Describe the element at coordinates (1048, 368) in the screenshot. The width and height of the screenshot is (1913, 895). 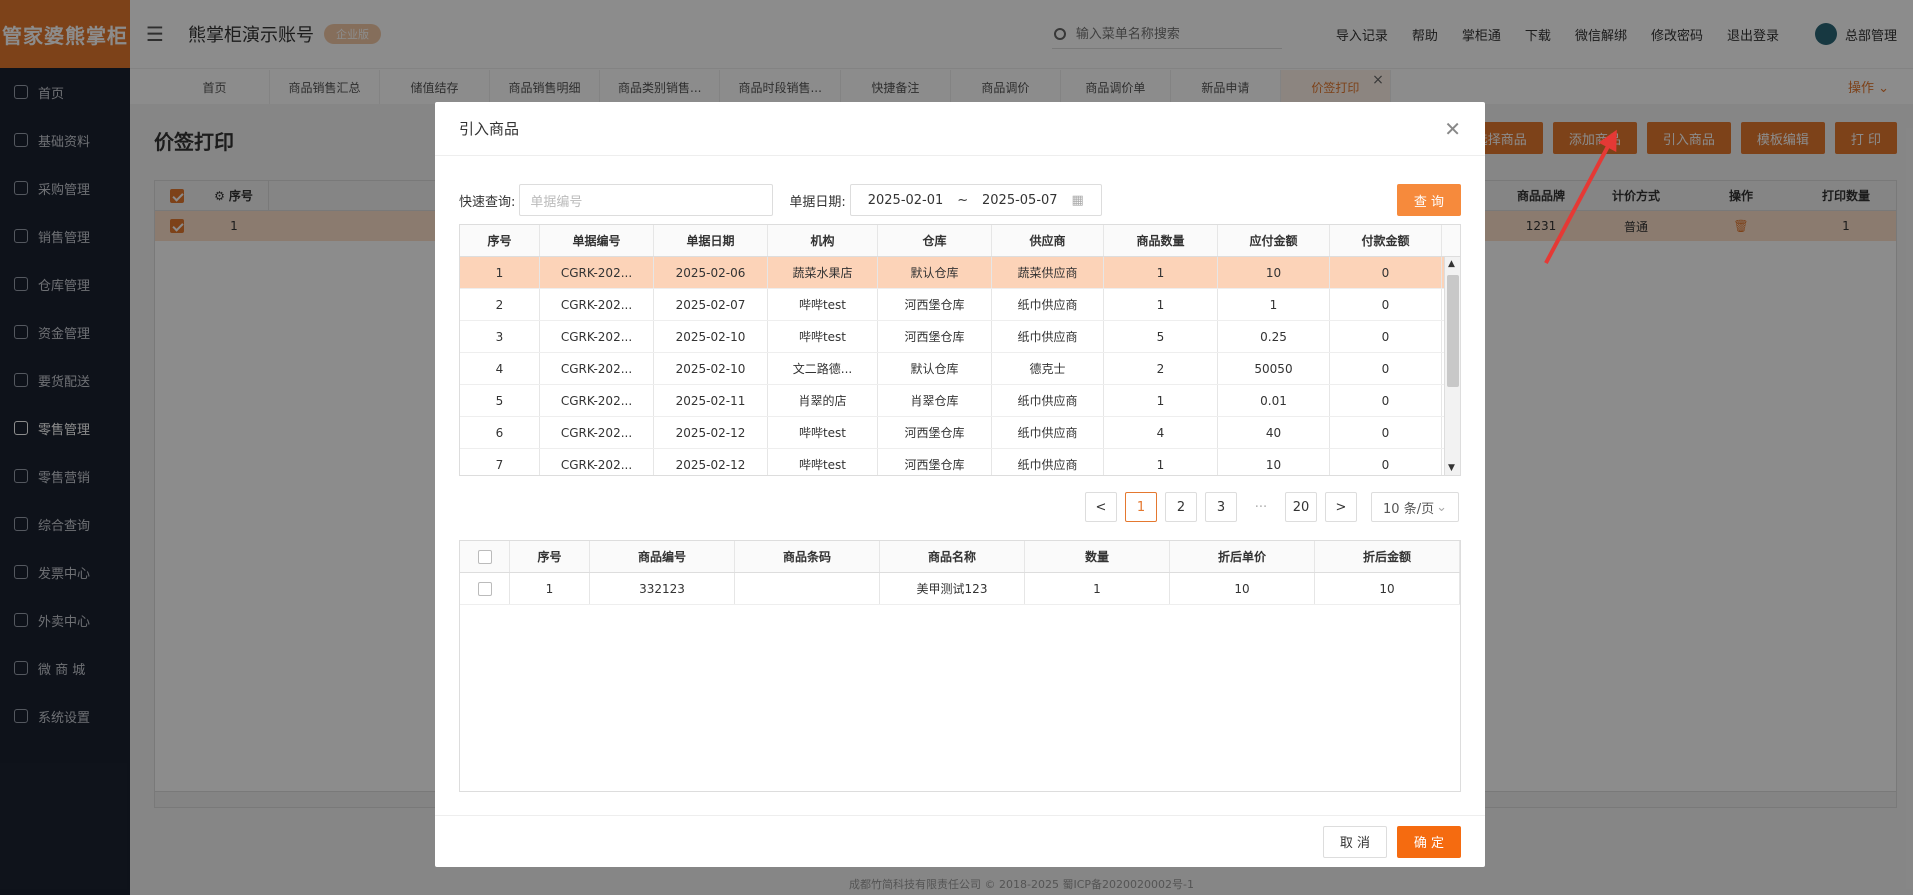
I see `orders-cell: 德克士` at that location.